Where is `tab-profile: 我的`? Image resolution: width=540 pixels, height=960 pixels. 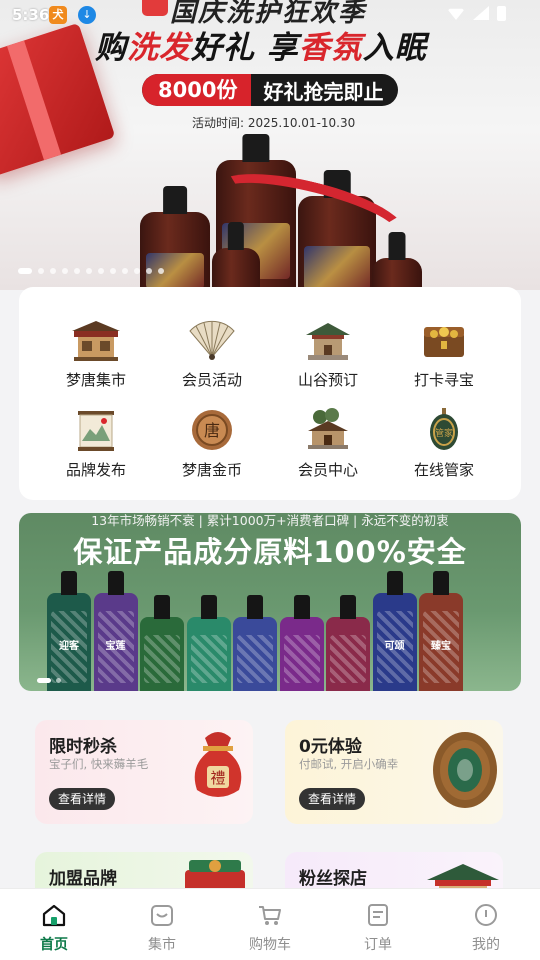
tab-profile: 我的 is located at coordinates (486, 924).